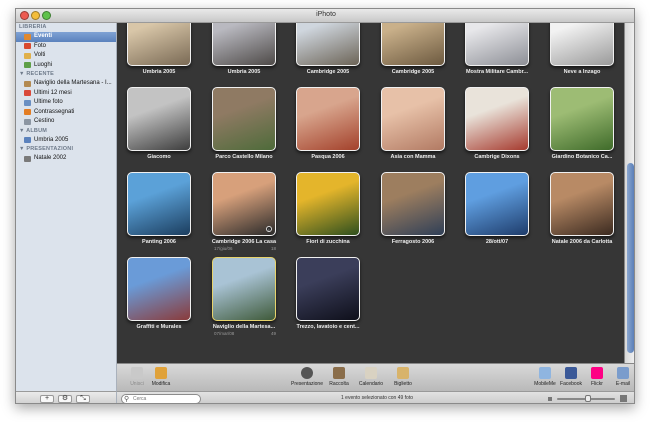 This screenshot has width=650, height=422. Describe the element at coordinates (66, 37) in the screenshot. I see `sidebar-item: Eventi` at that location.